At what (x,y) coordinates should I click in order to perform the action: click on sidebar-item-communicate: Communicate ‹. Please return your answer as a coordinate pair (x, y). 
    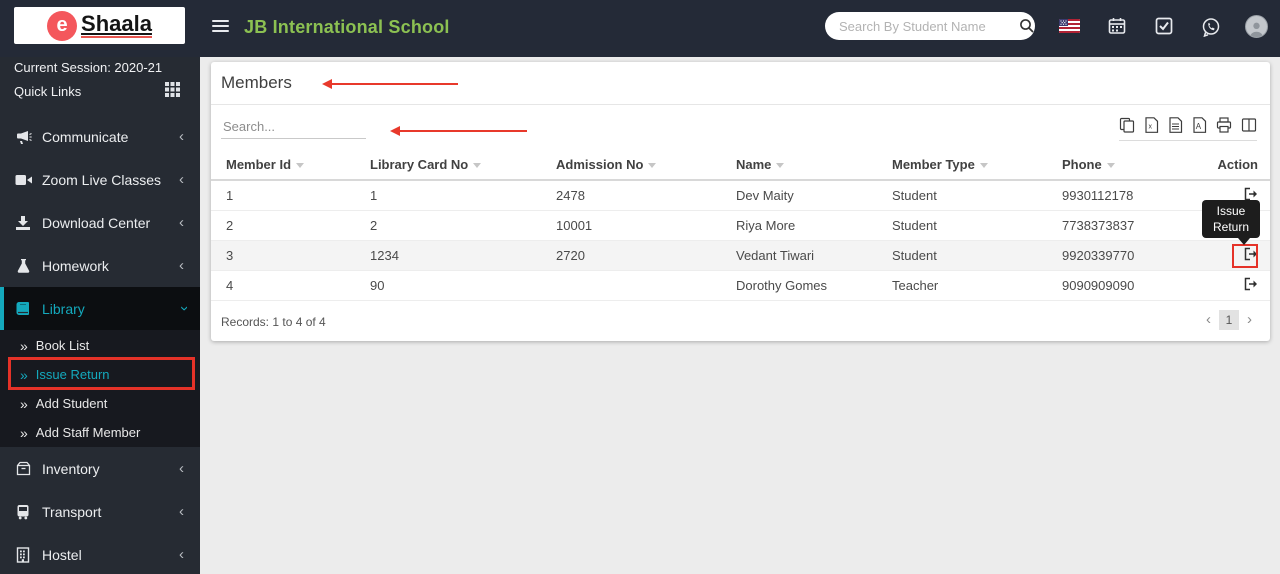
    Looking at the image, I should click on (100, 136).